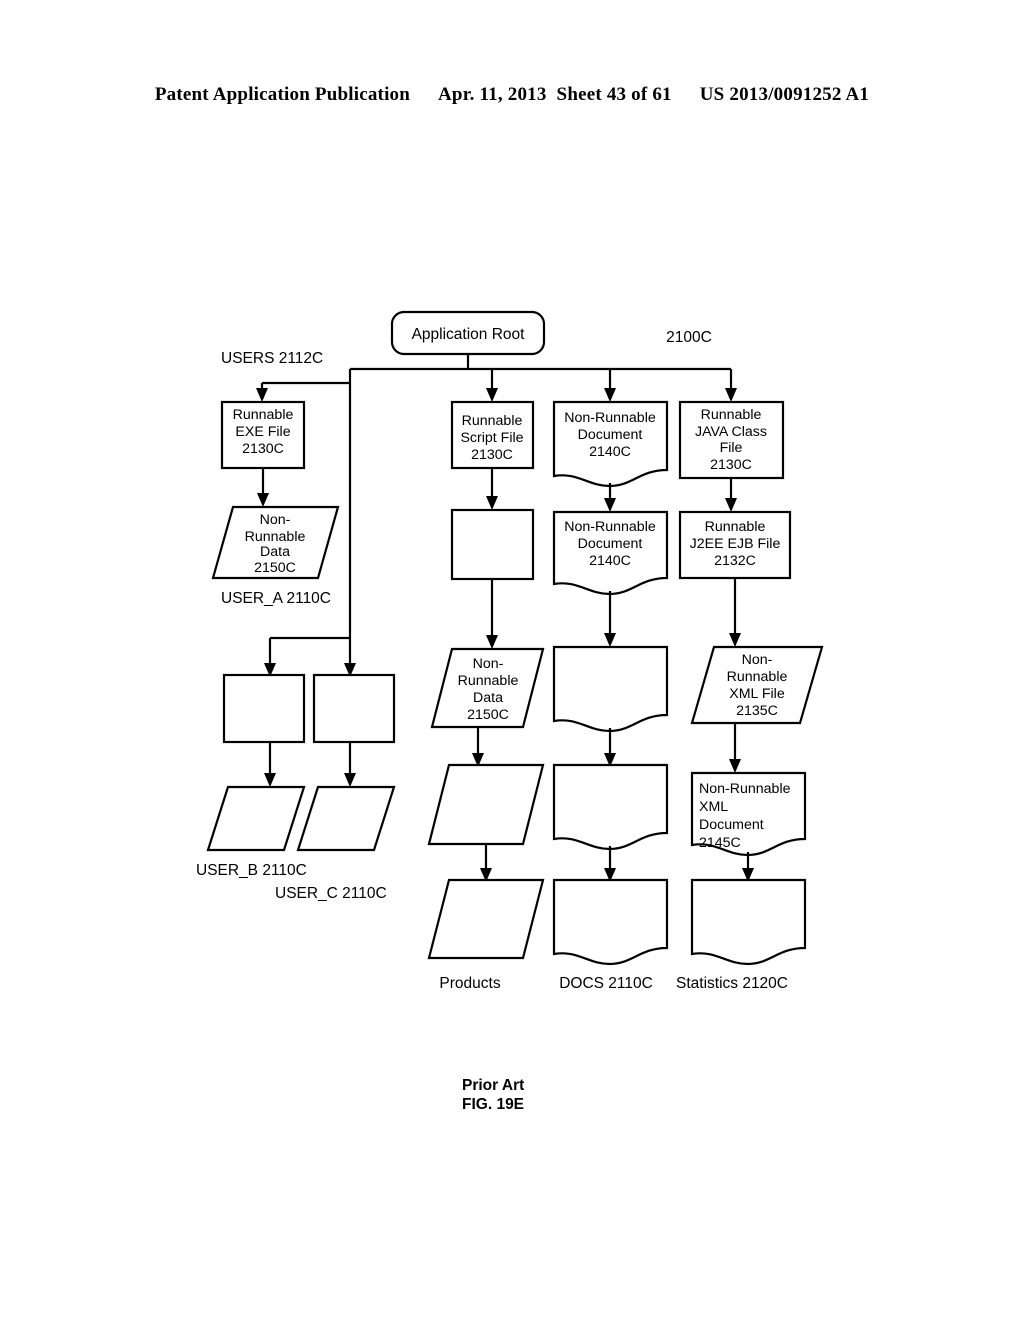 Image resolution: width=1024 pixels, height=1320 pixels. Describe the element at coordinates (731, 465) in the screenshot. I see `node-java-class-file-line-3: 2130C` at that location.